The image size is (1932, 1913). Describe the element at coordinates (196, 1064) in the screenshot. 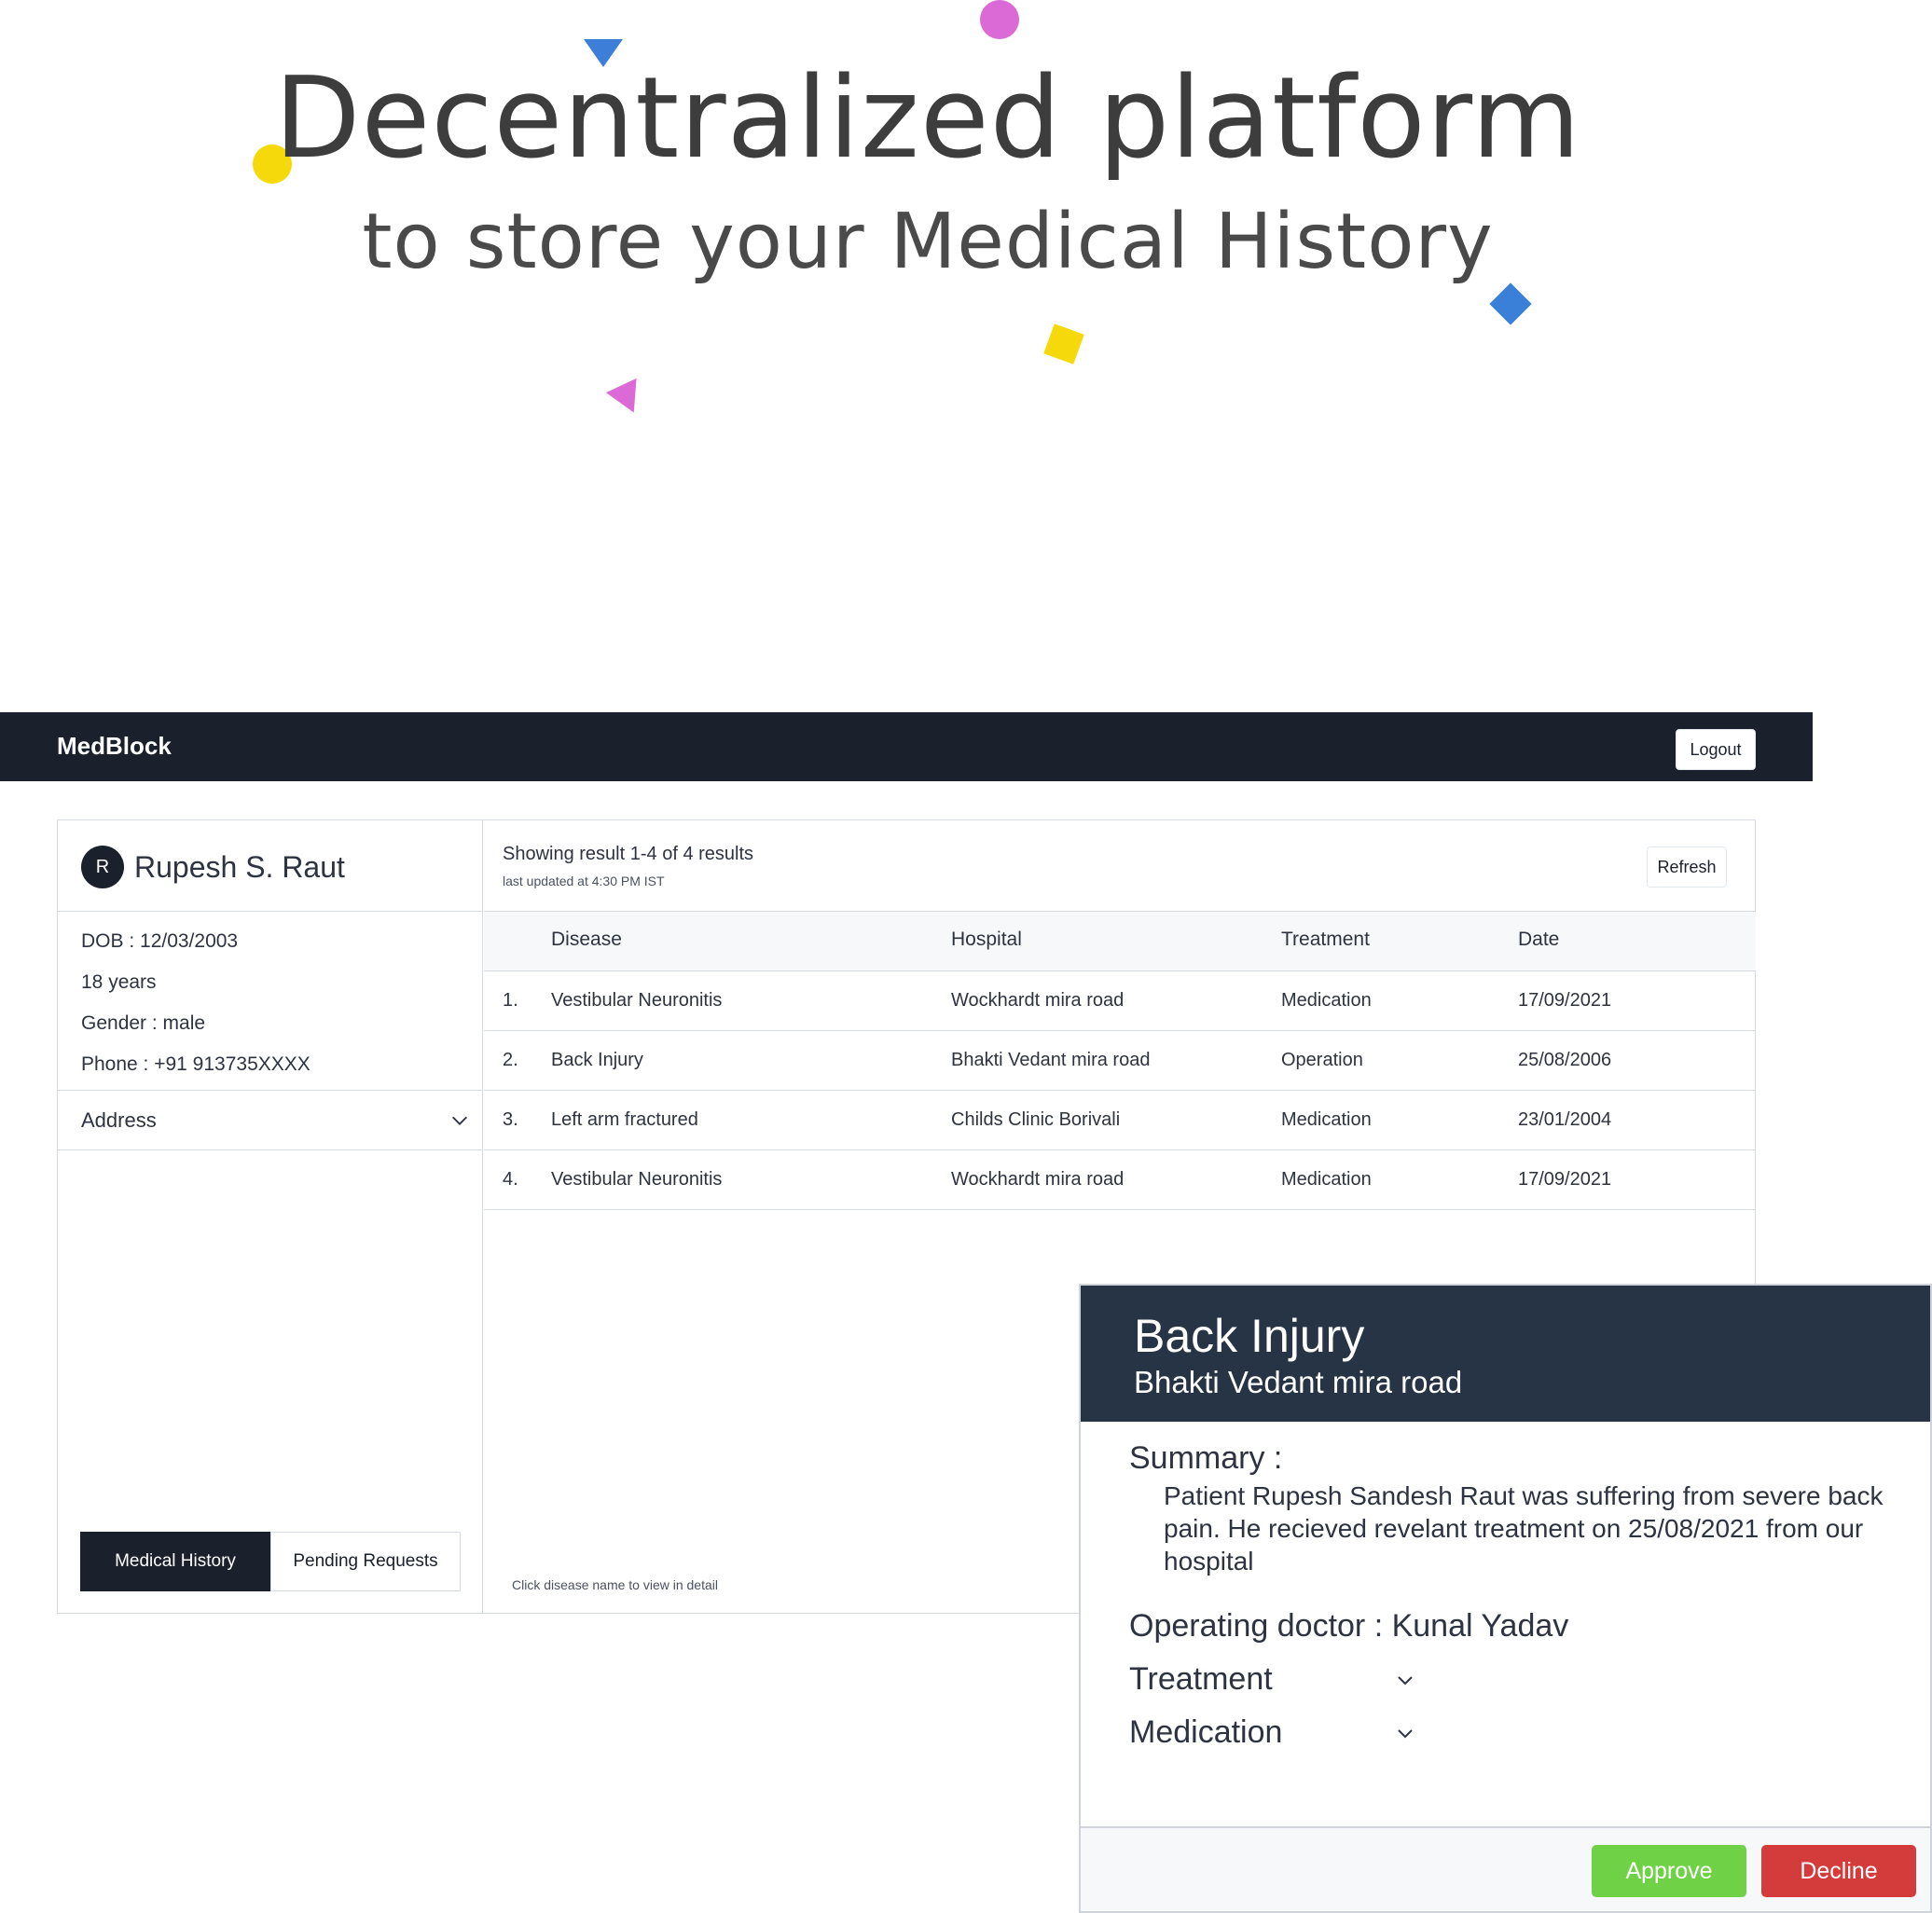

I see `phone-text: Phone : +91 913735XXXX` at that location.